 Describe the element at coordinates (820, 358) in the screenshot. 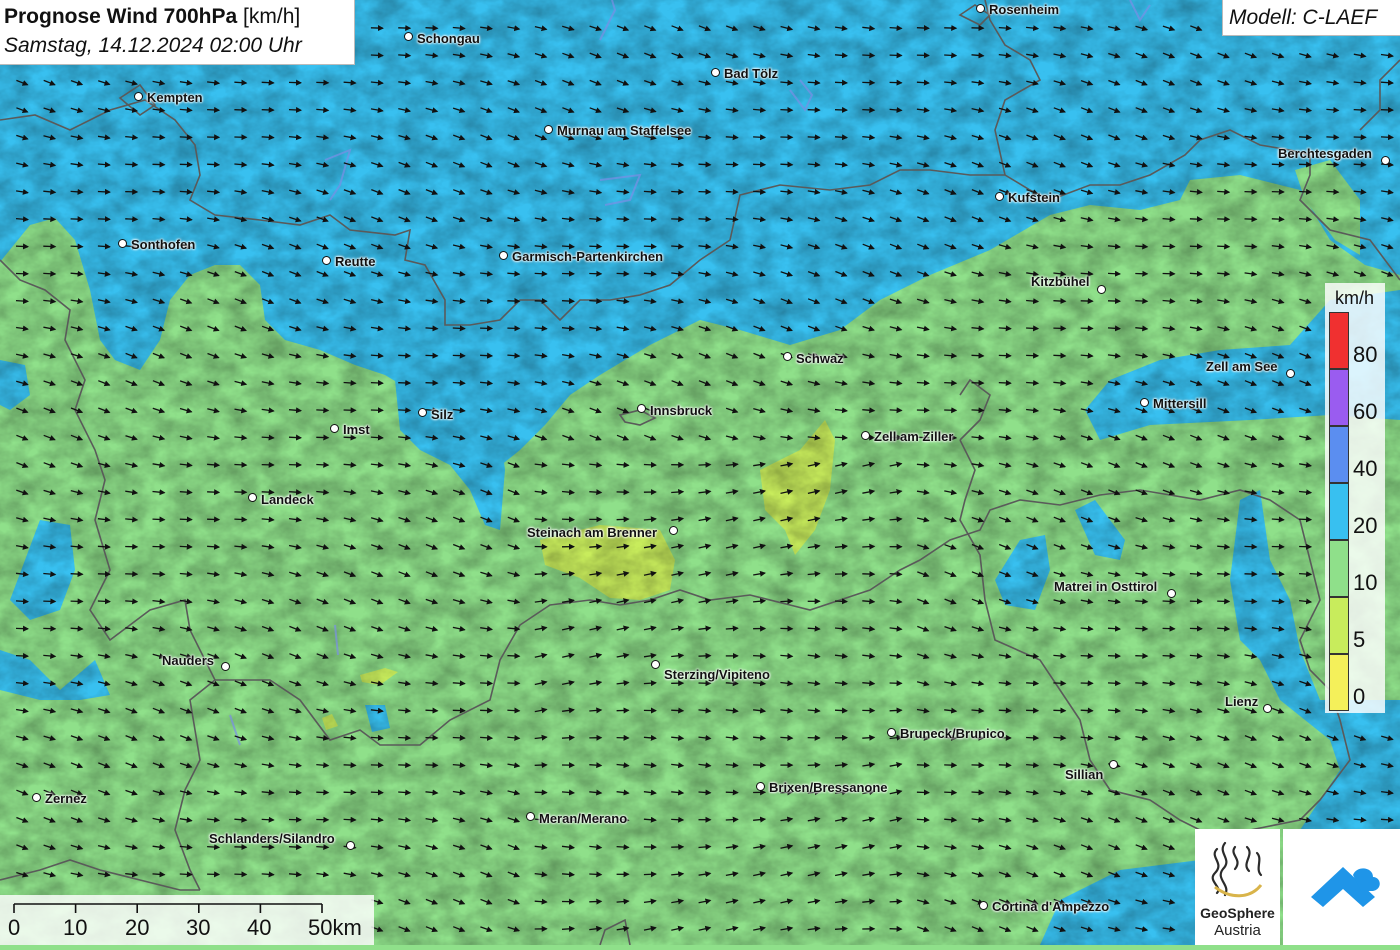

I see `city-schwaz: Schwaz` at that location.